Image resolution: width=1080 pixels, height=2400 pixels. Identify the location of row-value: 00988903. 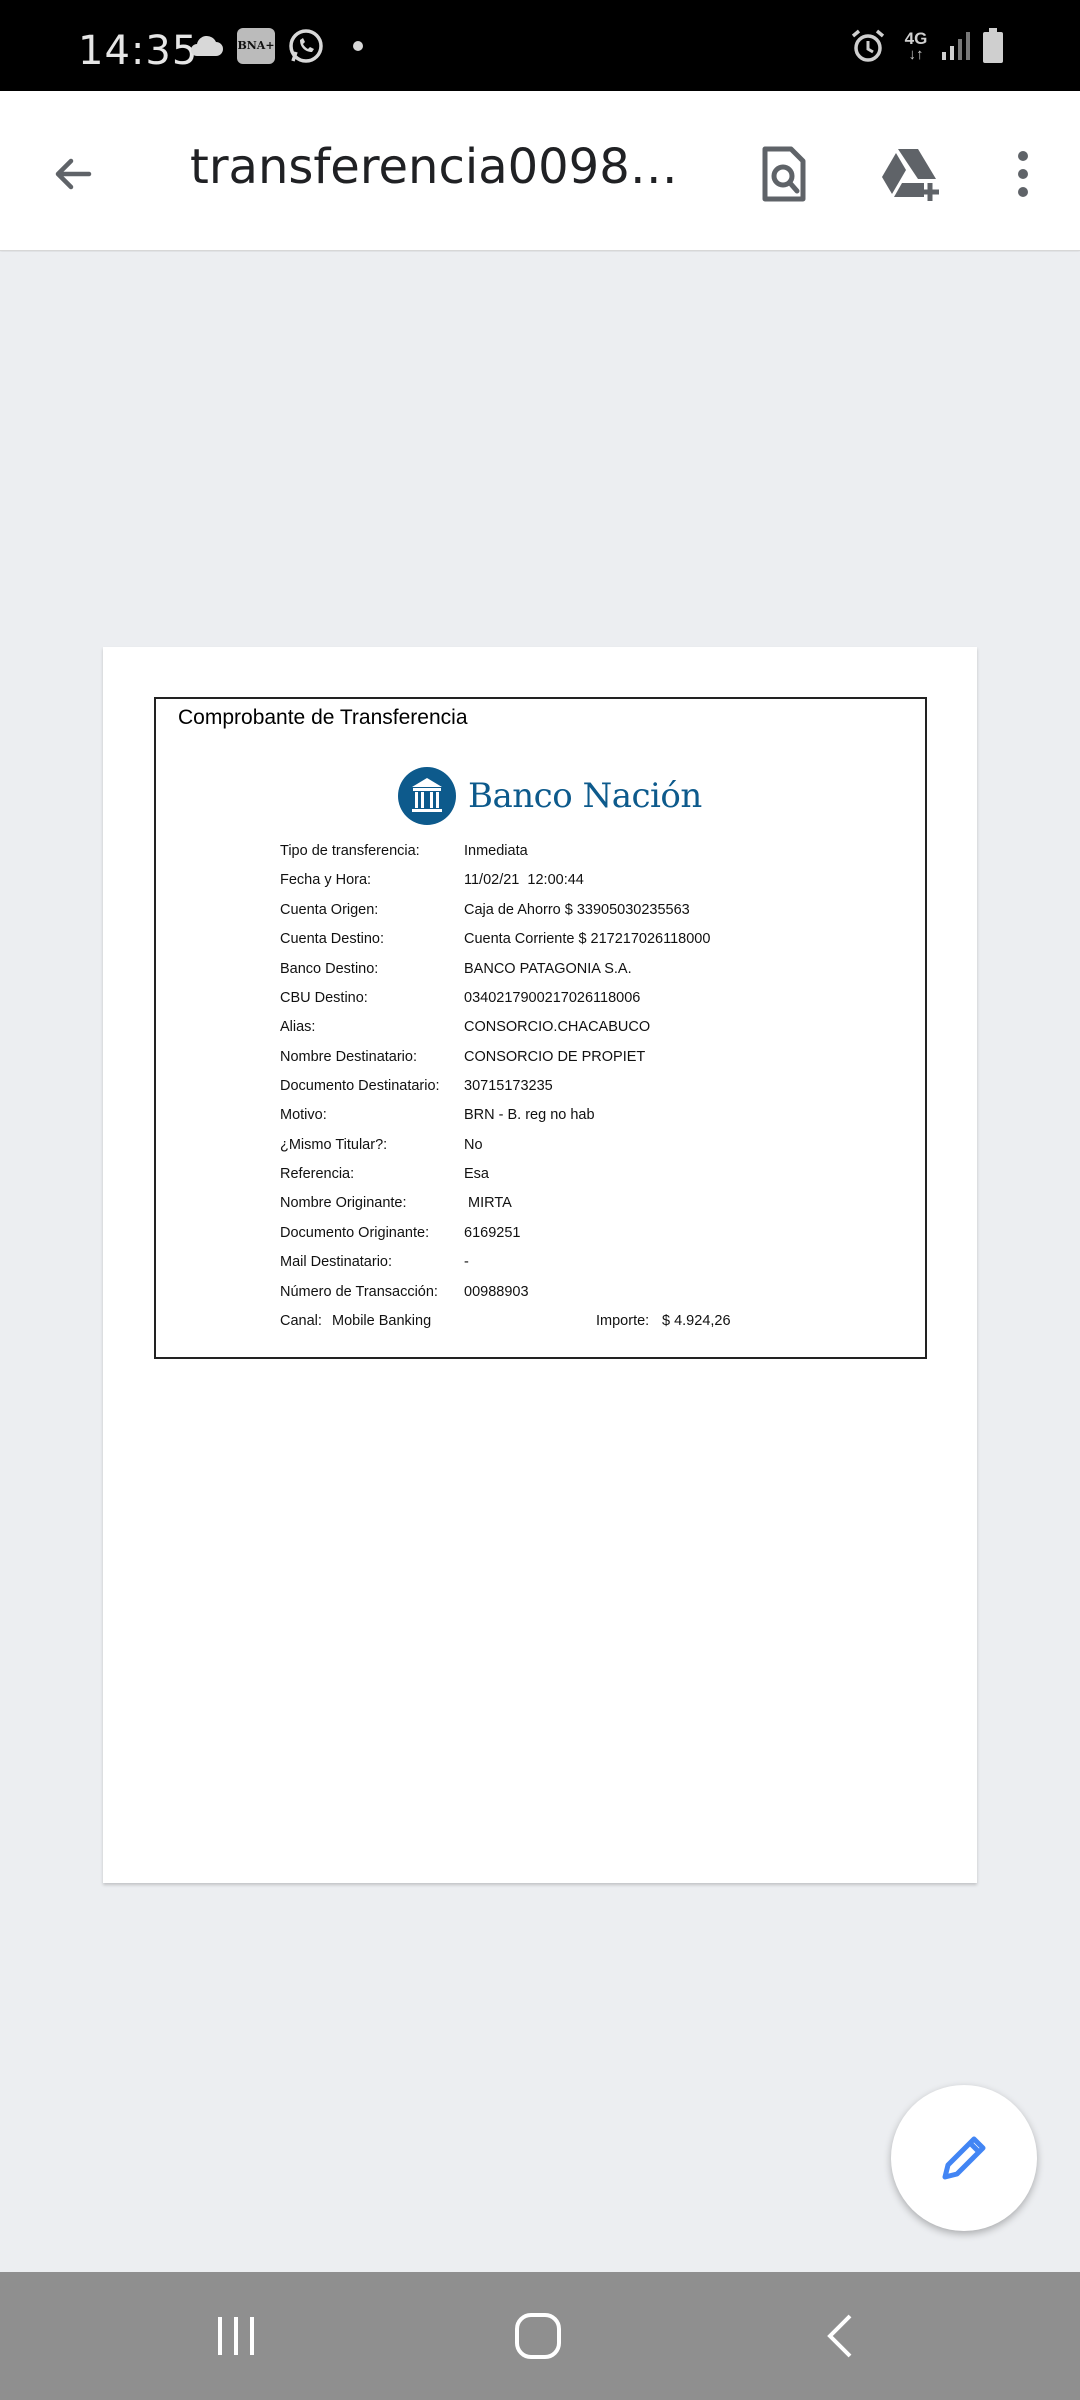
(496, 1292).